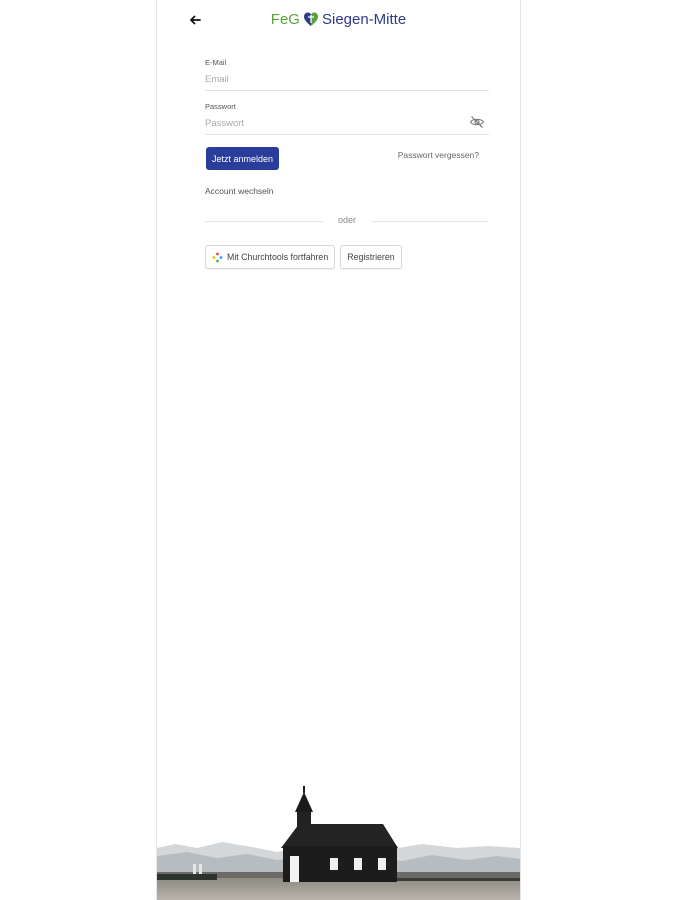  I want to click on church-landscape-image, so click(338, 830).